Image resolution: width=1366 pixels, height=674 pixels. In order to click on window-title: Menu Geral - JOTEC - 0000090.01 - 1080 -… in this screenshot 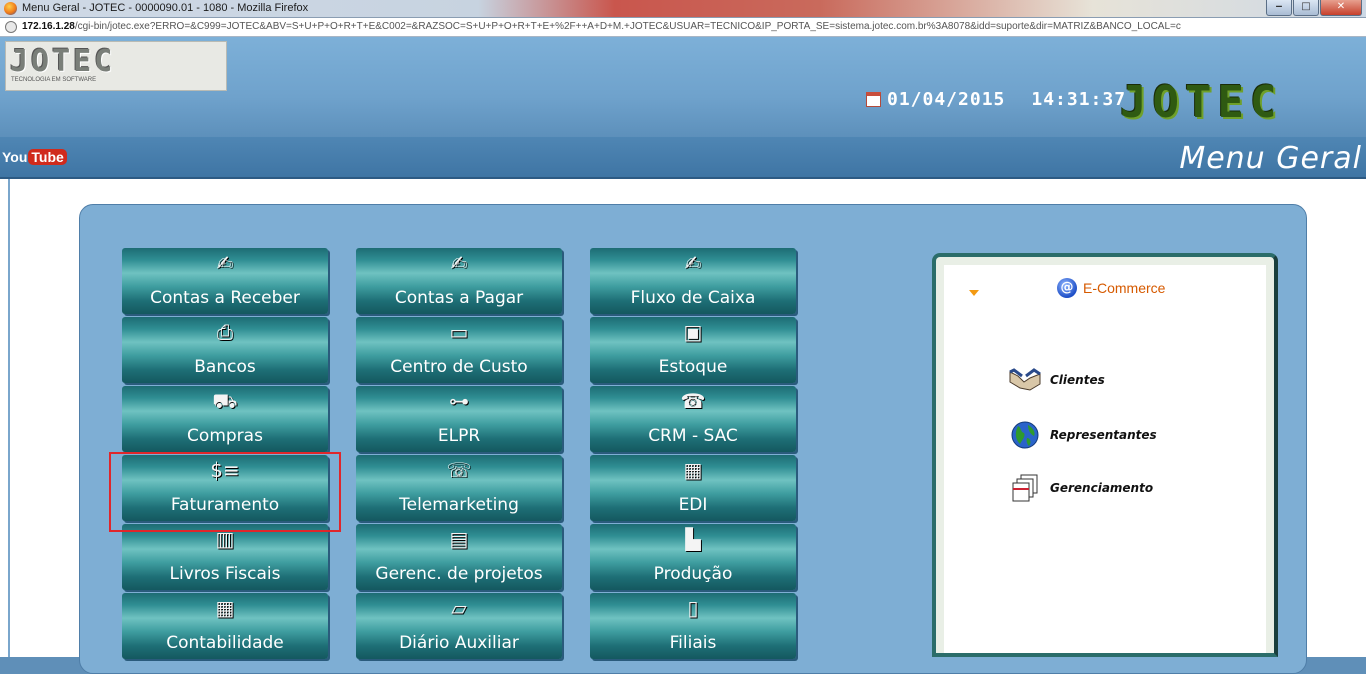, I will do `click(165, 8)`.